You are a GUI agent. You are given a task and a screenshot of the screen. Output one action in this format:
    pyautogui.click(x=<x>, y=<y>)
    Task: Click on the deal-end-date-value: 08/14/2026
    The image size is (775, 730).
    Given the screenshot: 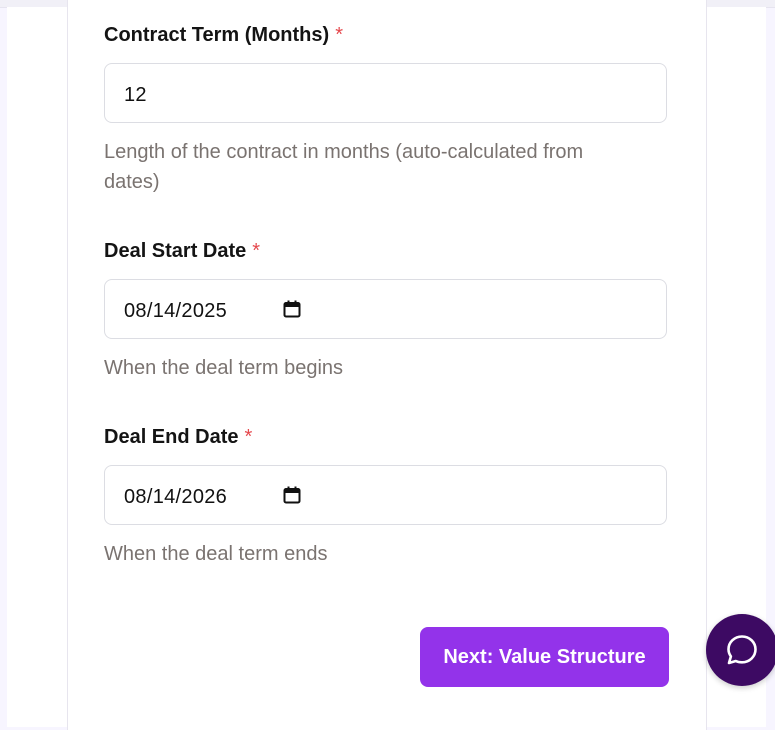 What is the action you would take?
    pyautogui.click(x=176, y=497)
    